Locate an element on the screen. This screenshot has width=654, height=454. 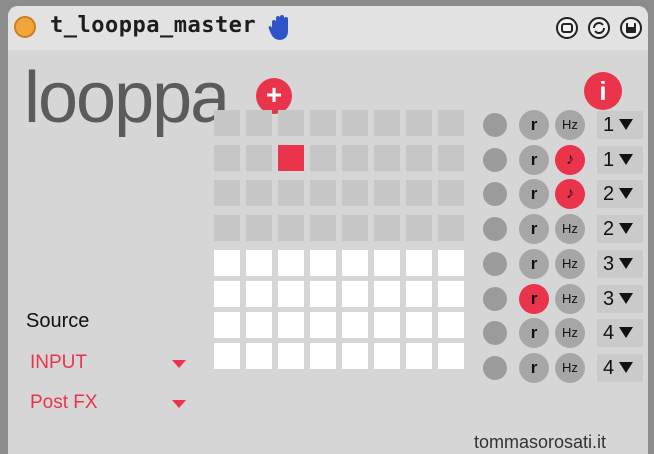
fx-select: Post FX is located at coordinates (64, 403).